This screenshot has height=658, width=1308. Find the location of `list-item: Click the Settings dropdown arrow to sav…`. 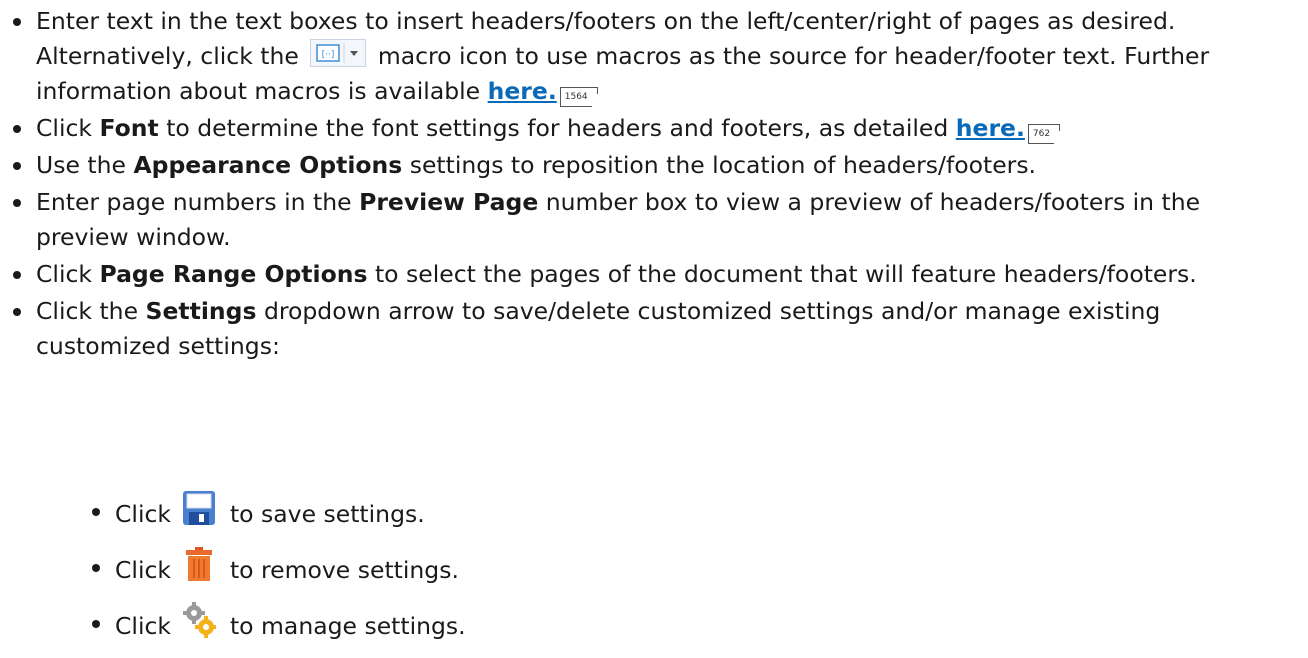

list-item: Click the Settings dropdown arrow to sav… is located at coordinates (650, 329).